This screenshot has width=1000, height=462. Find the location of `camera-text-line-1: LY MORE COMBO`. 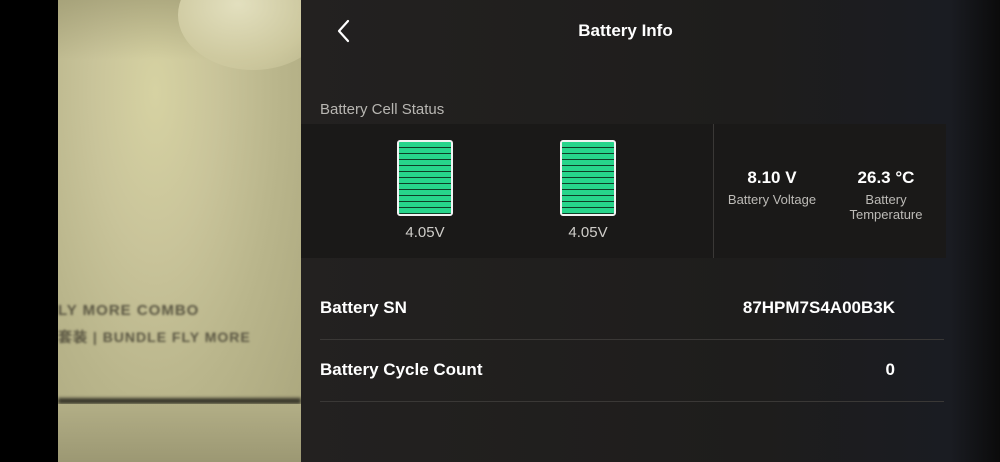

camera-text-line-1: LY MORE COMBO is located at coordinates (129, 310).